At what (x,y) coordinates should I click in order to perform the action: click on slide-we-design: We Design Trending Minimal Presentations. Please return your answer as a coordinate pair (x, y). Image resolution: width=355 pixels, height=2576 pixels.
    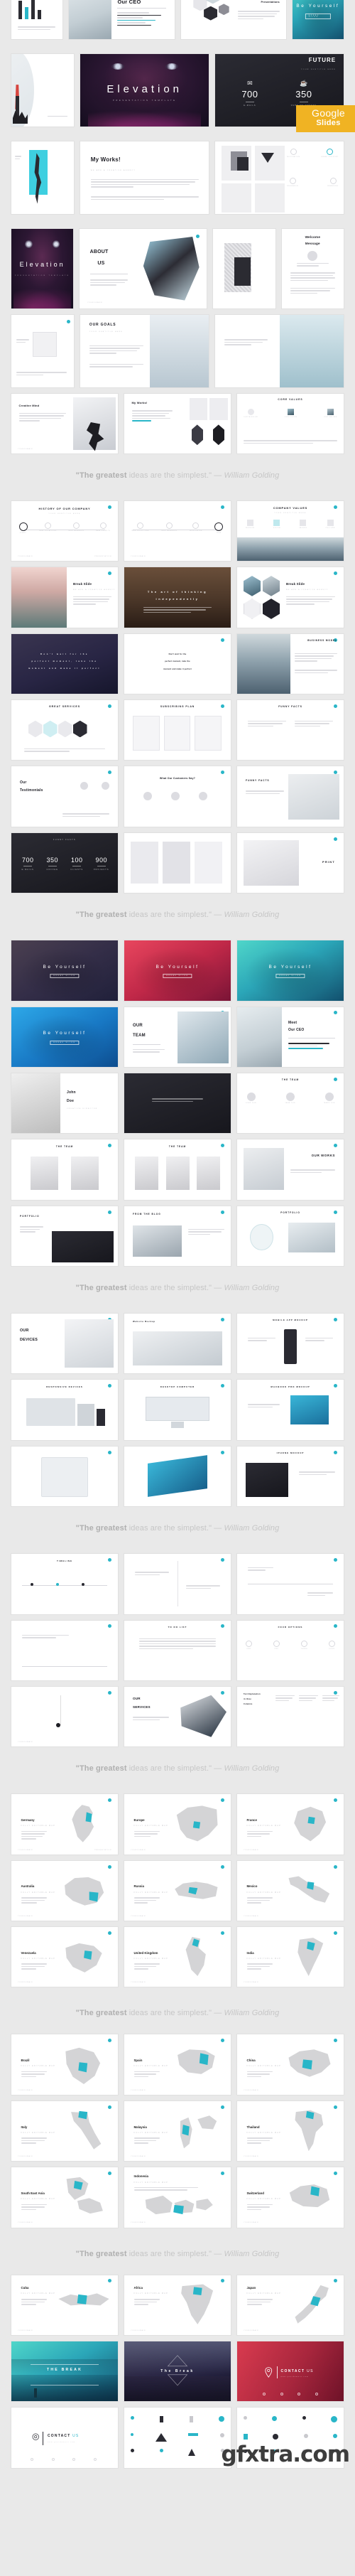
    Looking at the image, I should click on (233, 20).